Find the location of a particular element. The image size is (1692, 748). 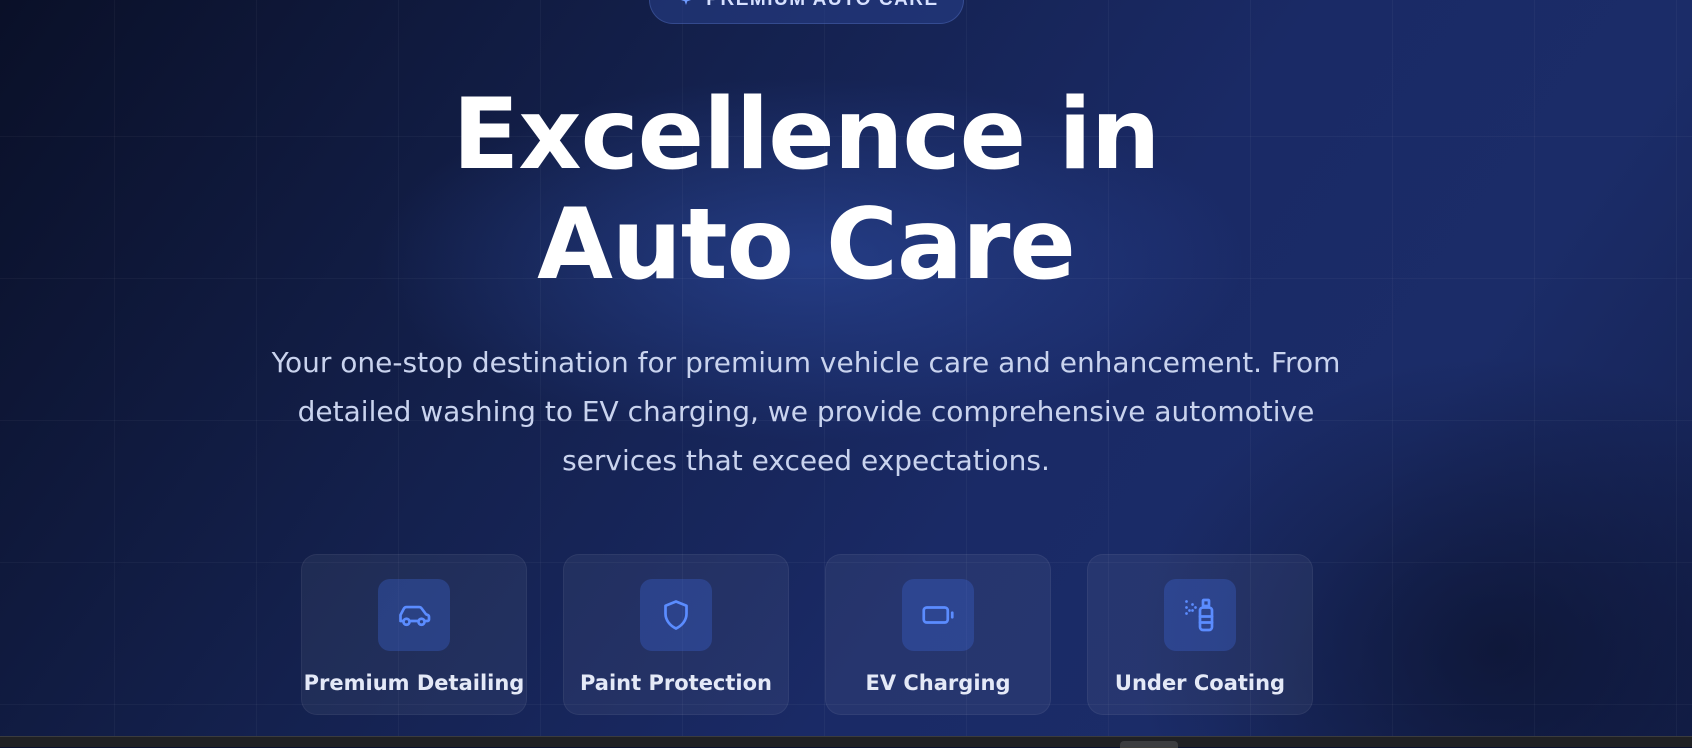

taskbar-strip is located at coordinates (846, 742).